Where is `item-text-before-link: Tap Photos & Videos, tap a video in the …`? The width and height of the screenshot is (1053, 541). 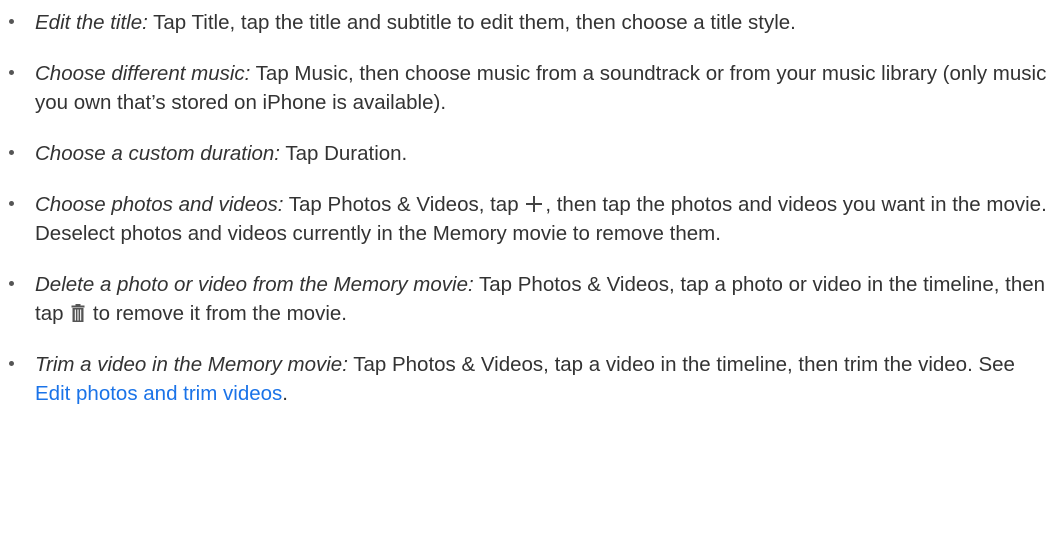
item-text-before-link: Tap Photos & Videos, tap a video in the … is located at coordinates (681, 364).